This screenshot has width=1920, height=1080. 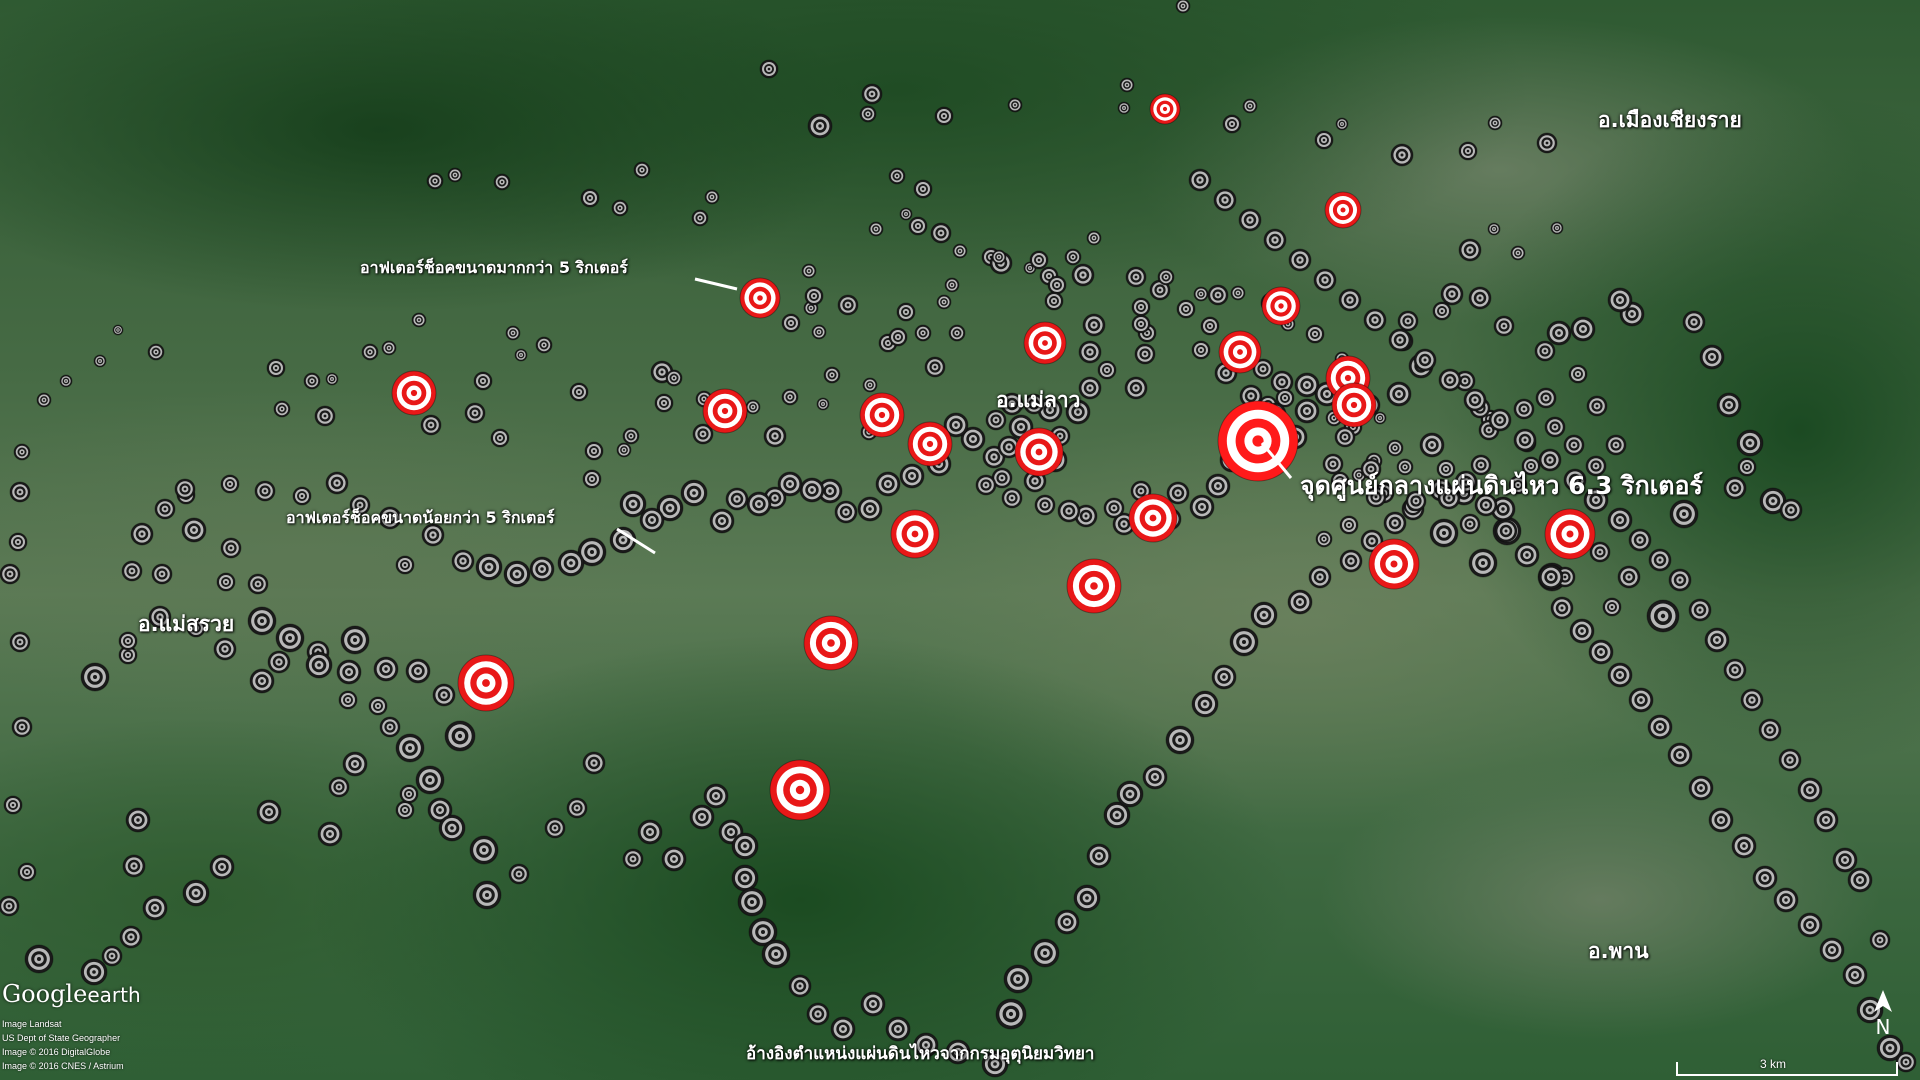 What do you see at coordinates (63, 1066) in the screenshot?
I see `credit-line: Image © 2016 CNES / Astrium` at bounding box center [63, 1066].